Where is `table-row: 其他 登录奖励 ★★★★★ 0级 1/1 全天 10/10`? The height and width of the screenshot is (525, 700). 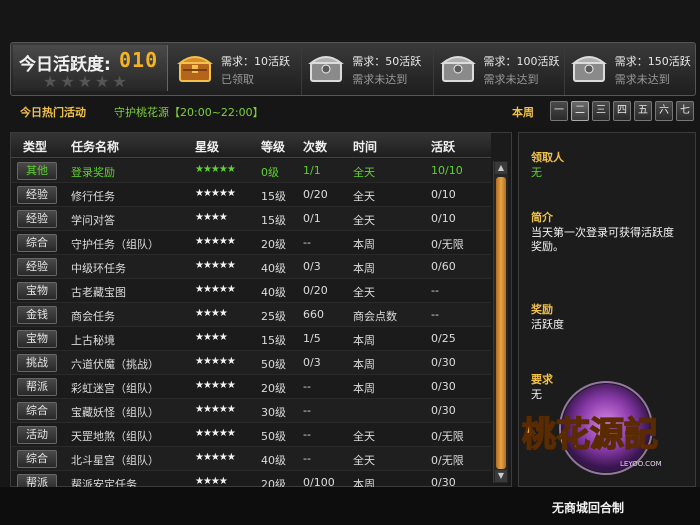 table-row: 其他 登录奖励 ★★★★★ 0级 1/1 全天 10/10 is located at coordinates (251, 171).